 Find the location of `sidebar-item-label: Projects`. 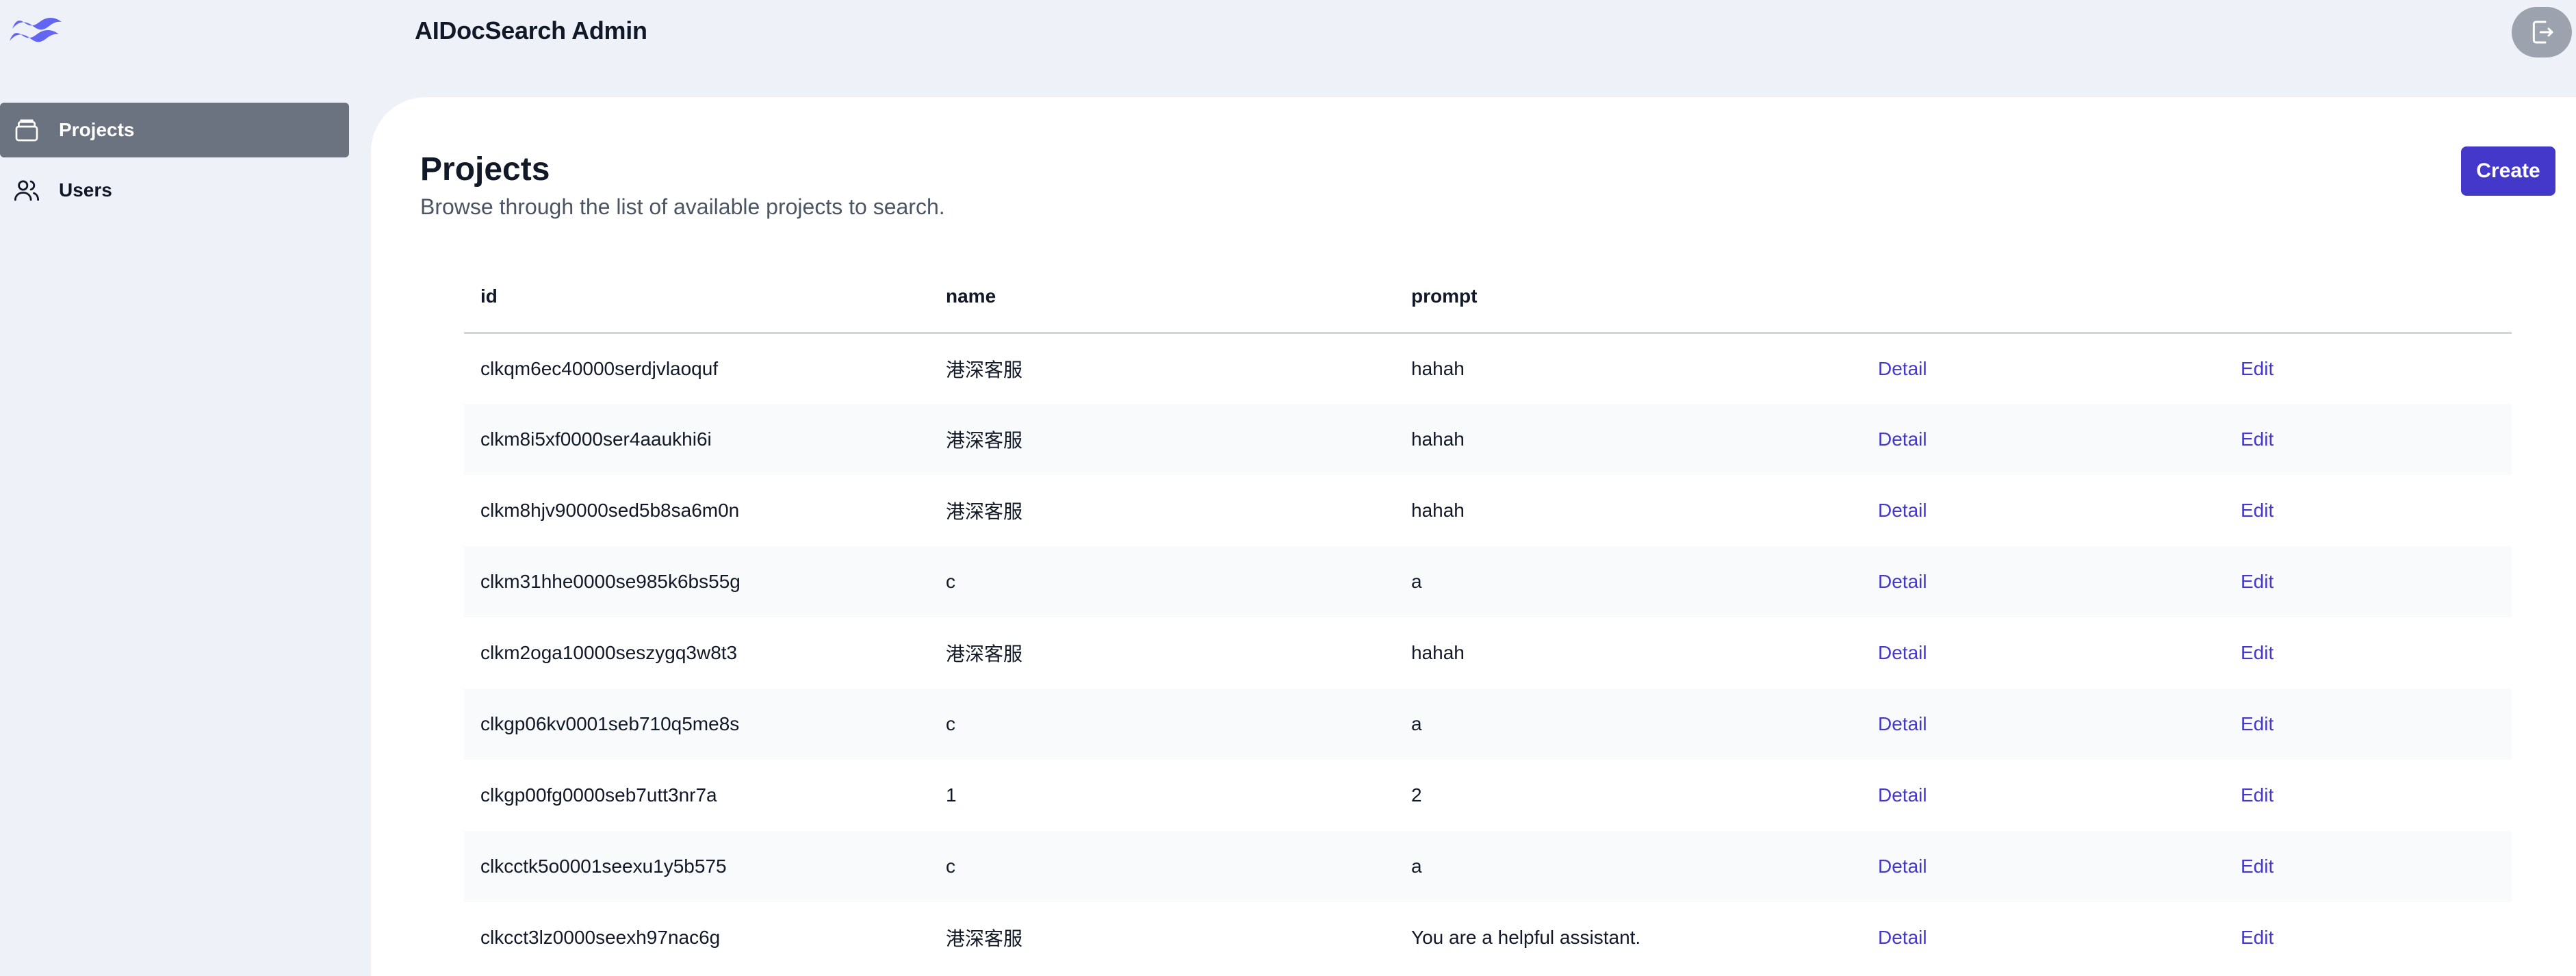

sidebar-item-label: Projects is located at coordinates (97, 129).